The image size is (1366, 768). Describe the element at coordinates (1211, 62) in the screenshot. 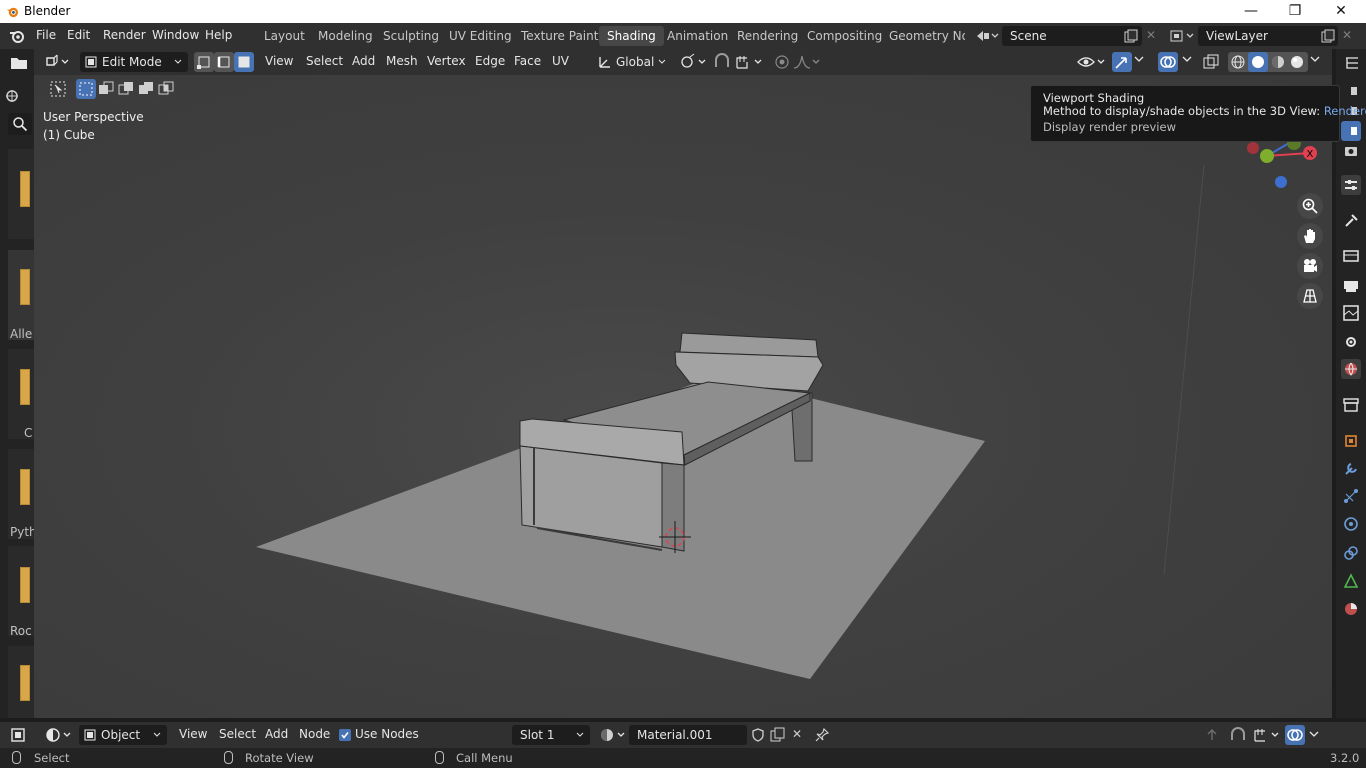

I see `xray-toggle-icon` at that location.